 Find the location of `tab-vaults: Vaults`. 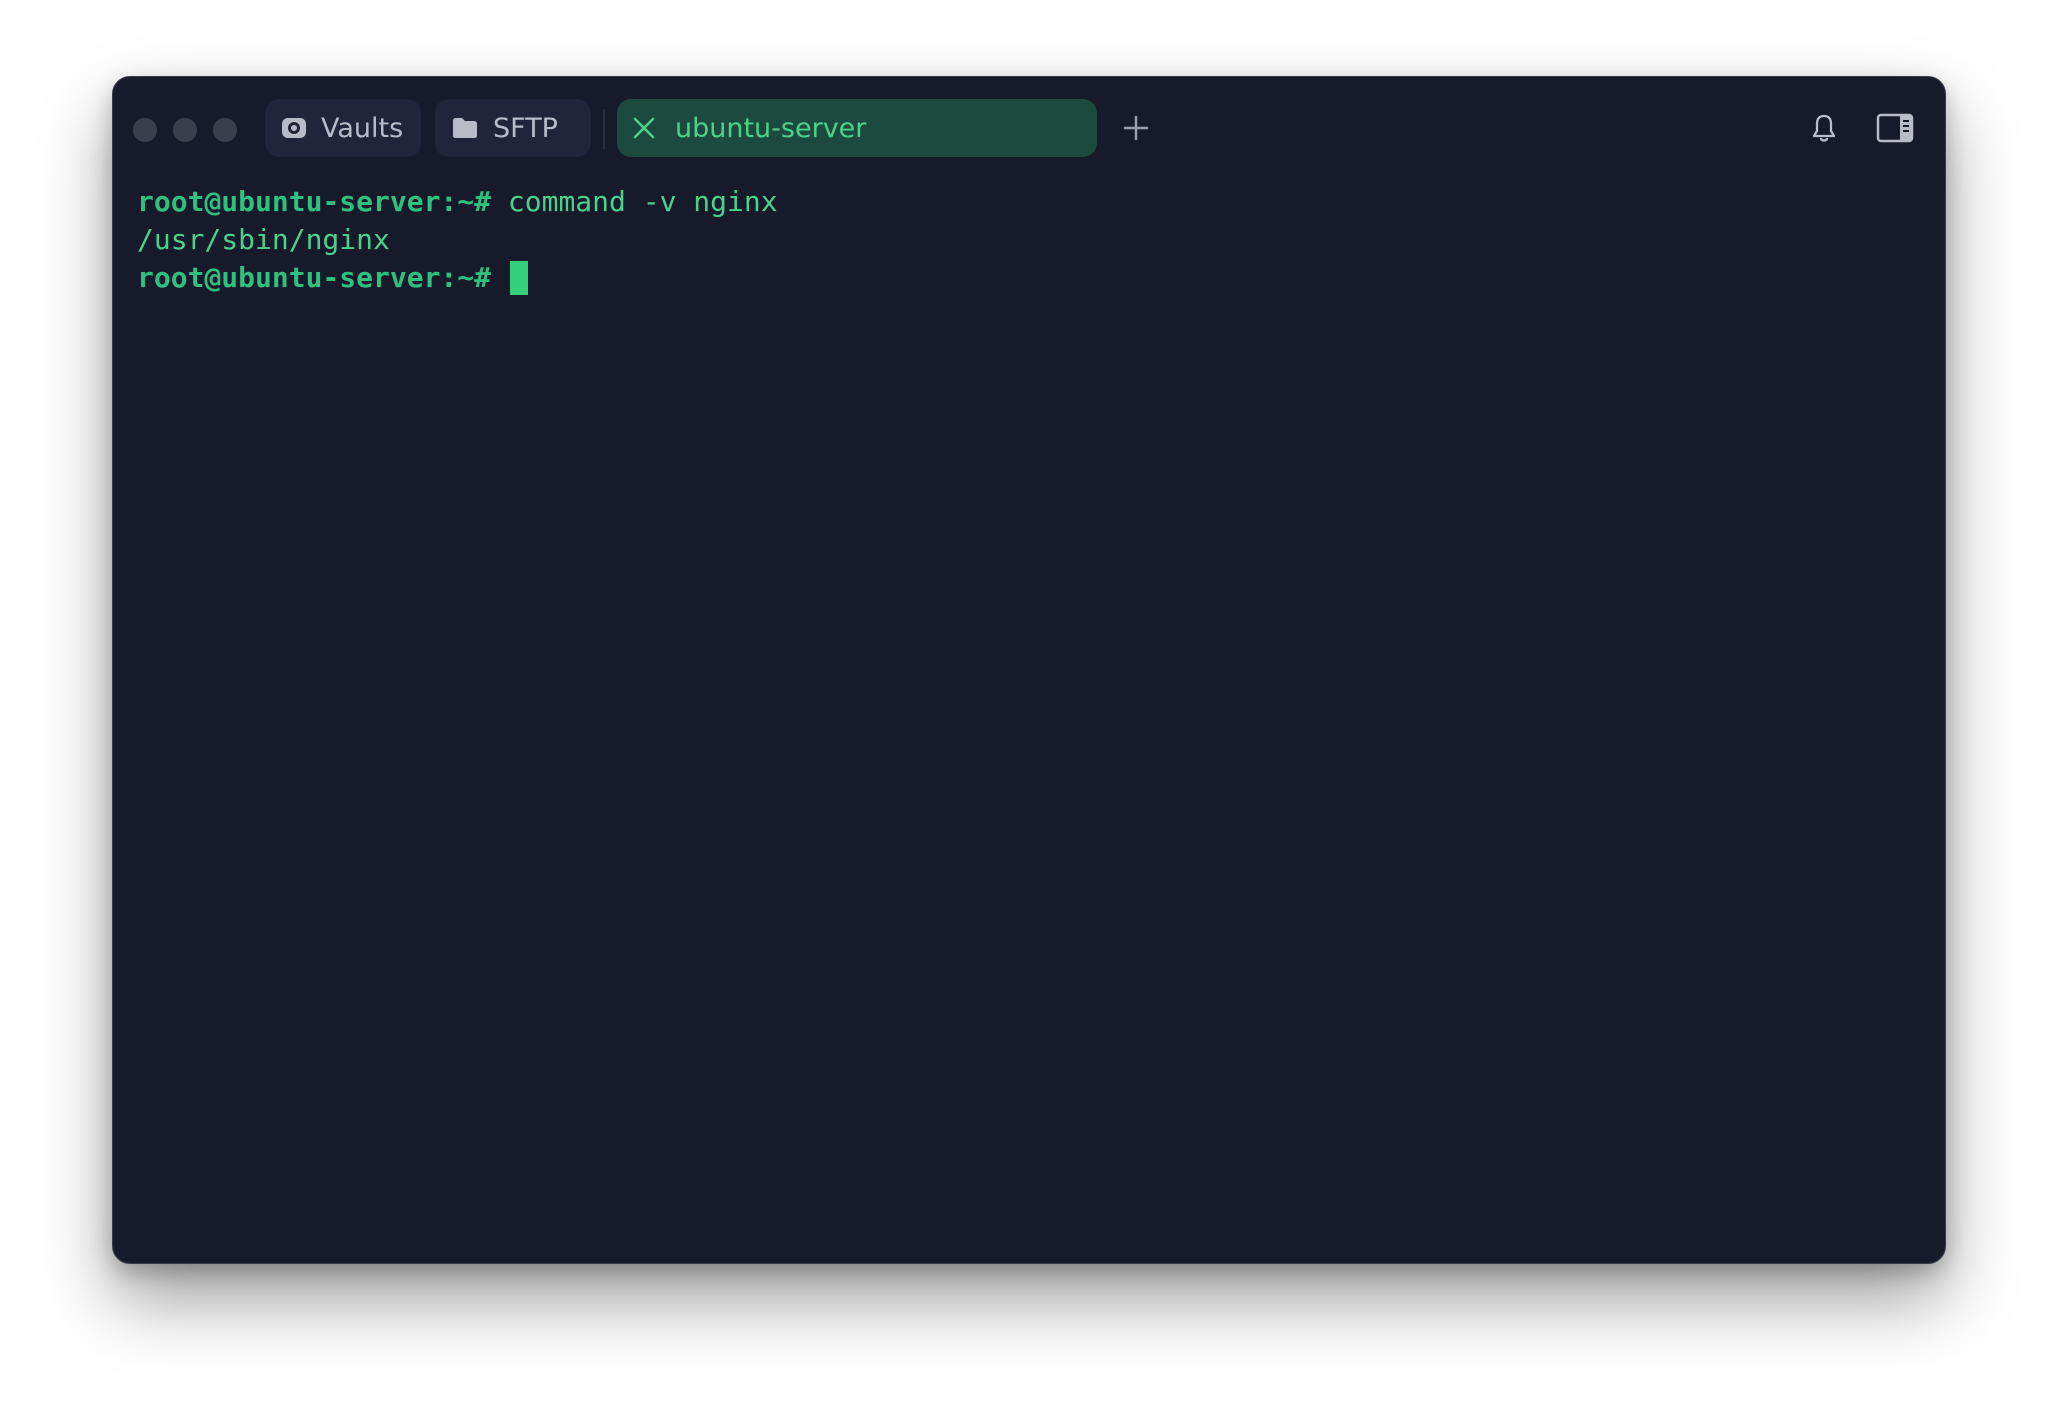

tab-vaults: Vaults is located at coordinates (343, 128).